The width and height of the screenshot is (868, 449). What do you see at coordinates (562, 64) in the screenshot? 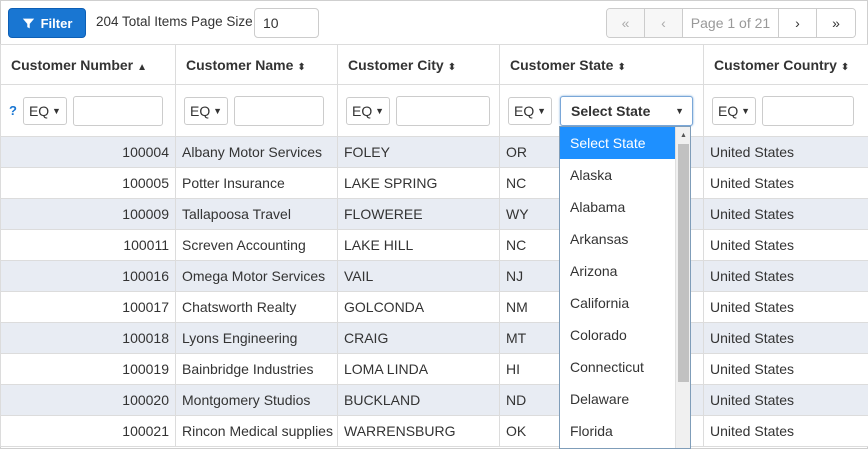
I see `header-label: Customer State` at bounding box center [562, 64].